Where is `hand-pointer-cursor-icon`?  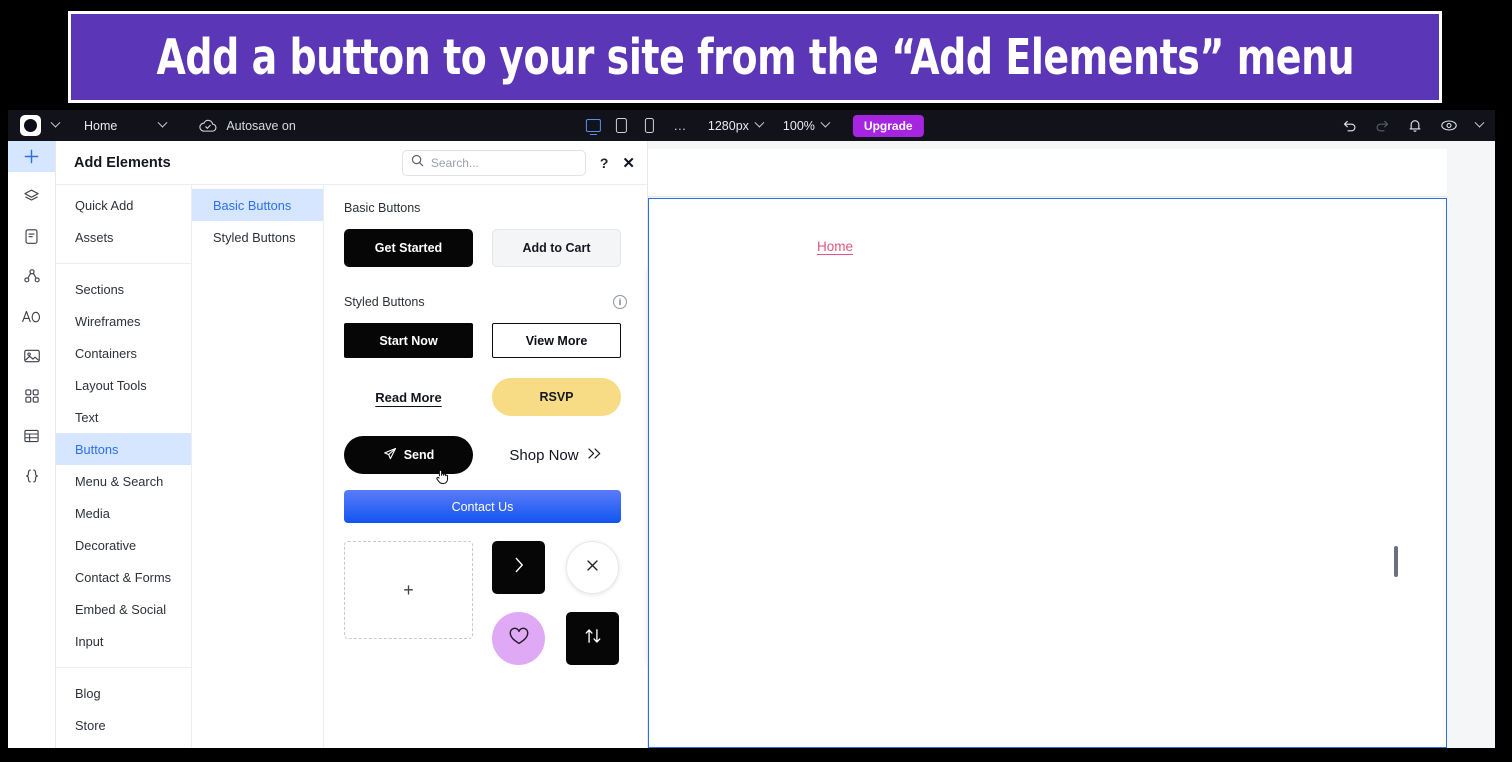
hand-pointer-cursor-icon is located at coordinates (442, 476).